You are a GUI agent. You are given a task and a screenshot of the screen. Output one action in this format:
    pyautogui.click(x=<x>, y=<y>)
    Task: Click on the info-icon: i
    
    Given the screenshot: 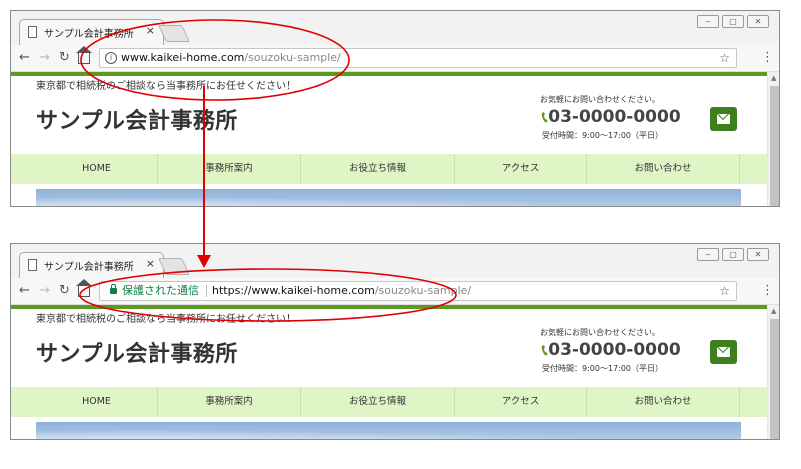 What is the action you would take?
    pyautogui.click(x=111, y=58)
    